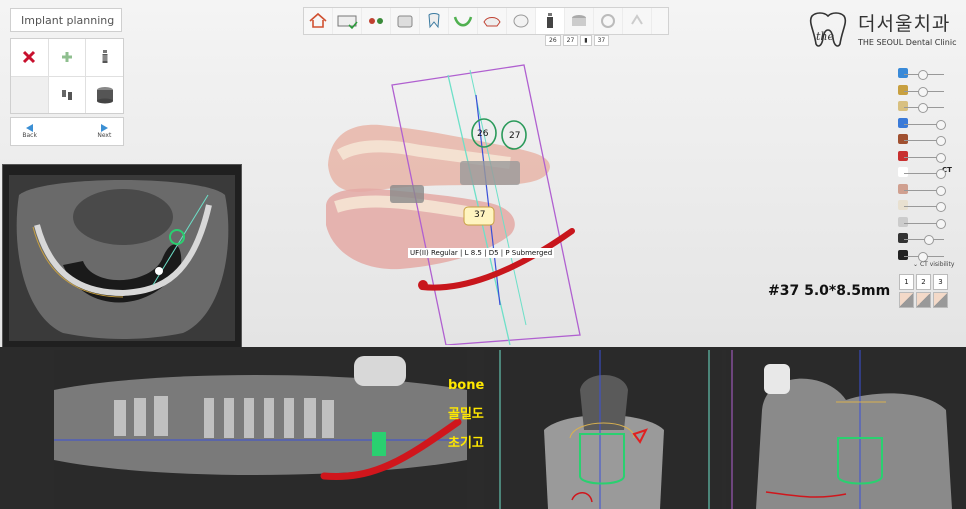 This screenshot has height=509, width=966. Describe the element at coordinates (104, 94) in the screenshot. I see `sleeve-button` at that location.